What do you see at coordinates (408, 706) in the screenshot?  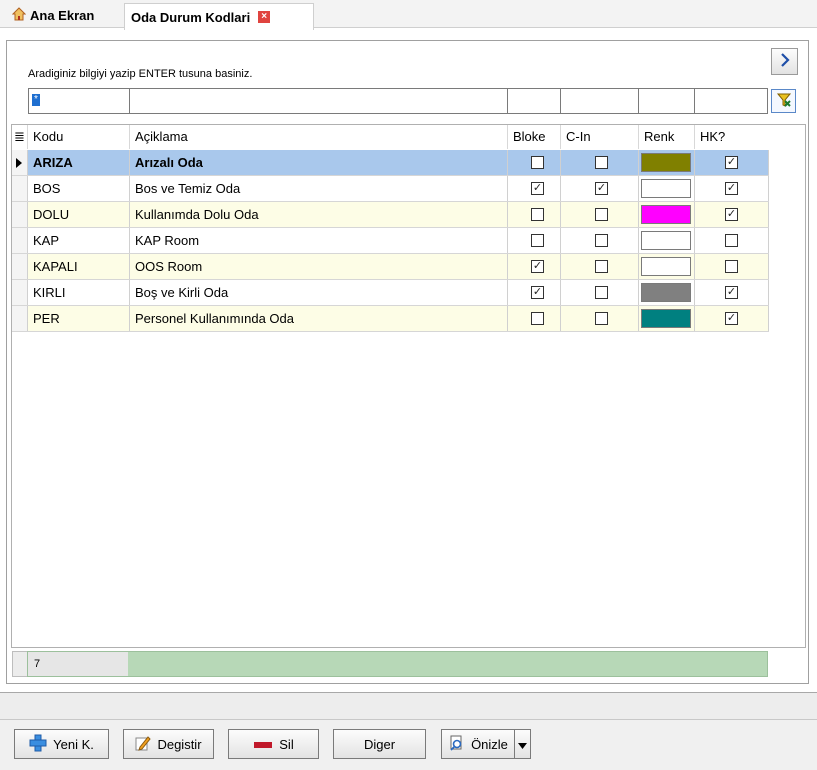 I see `status-bar` at bounding box center [408, 706].